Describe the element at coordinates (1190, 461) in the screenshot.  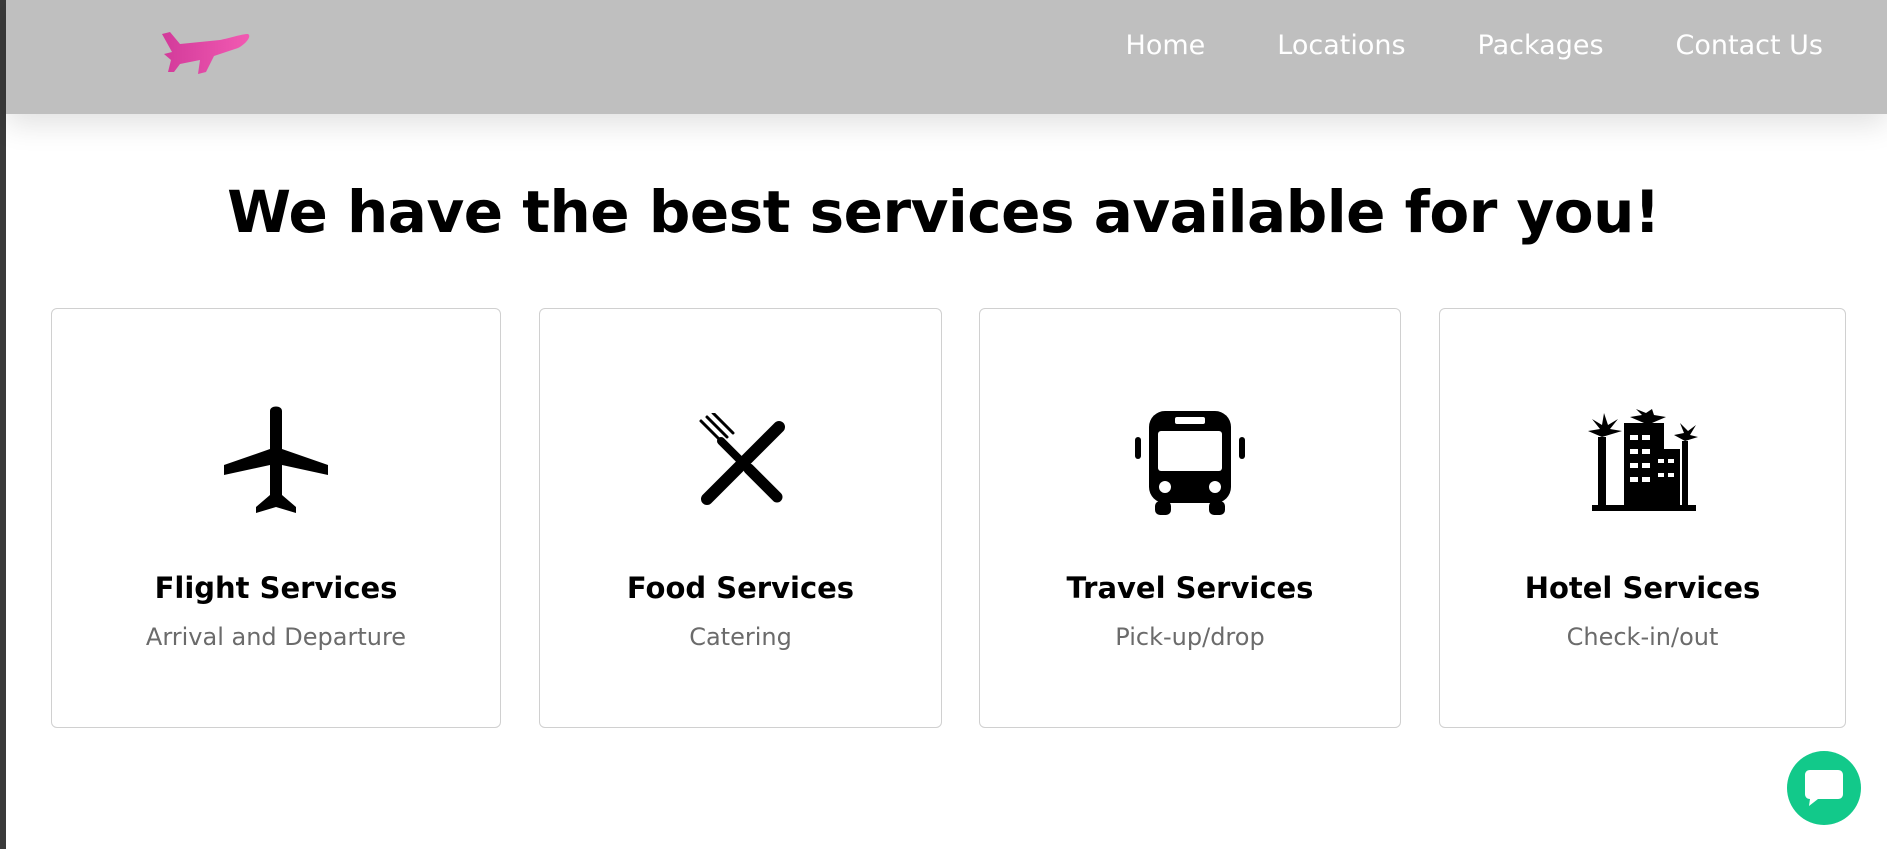
I see `bus-icon` at that location.